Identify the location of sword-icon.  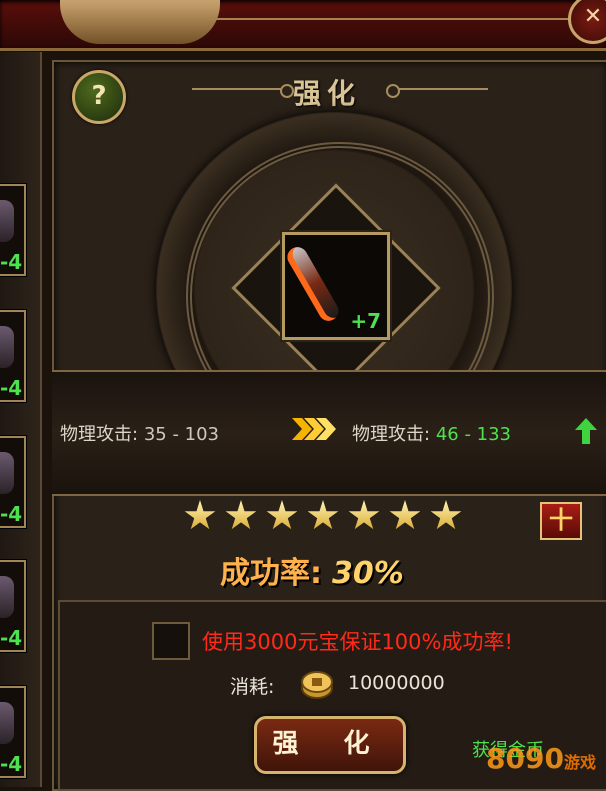
(313, 284).